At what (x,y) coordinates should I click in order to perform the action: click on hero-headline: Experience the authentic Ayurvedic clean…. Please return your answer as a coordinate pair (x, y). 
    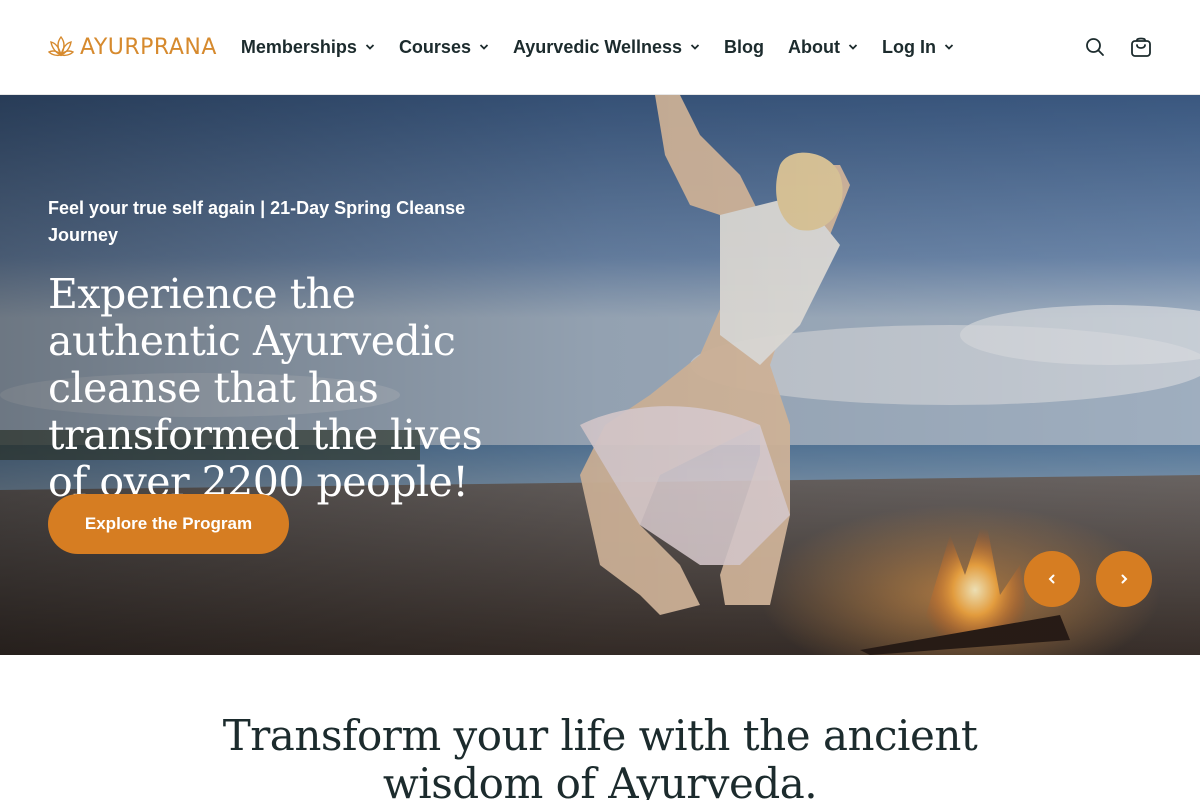
    Looking at the image, I should click on (265, 388).